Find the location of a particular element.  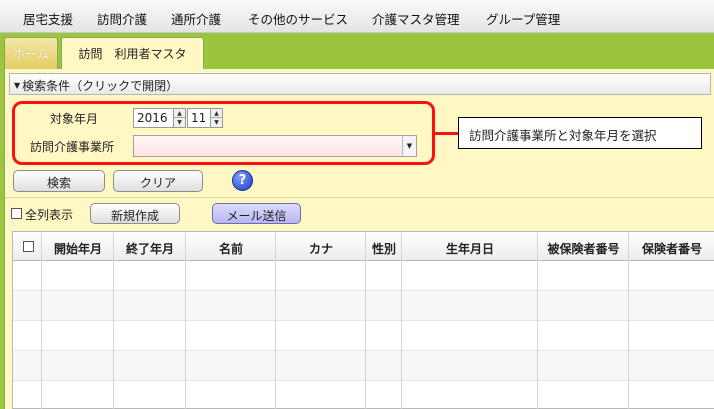

menu-kyotaku: 居宅支援 is located at coordinates (48, 18).